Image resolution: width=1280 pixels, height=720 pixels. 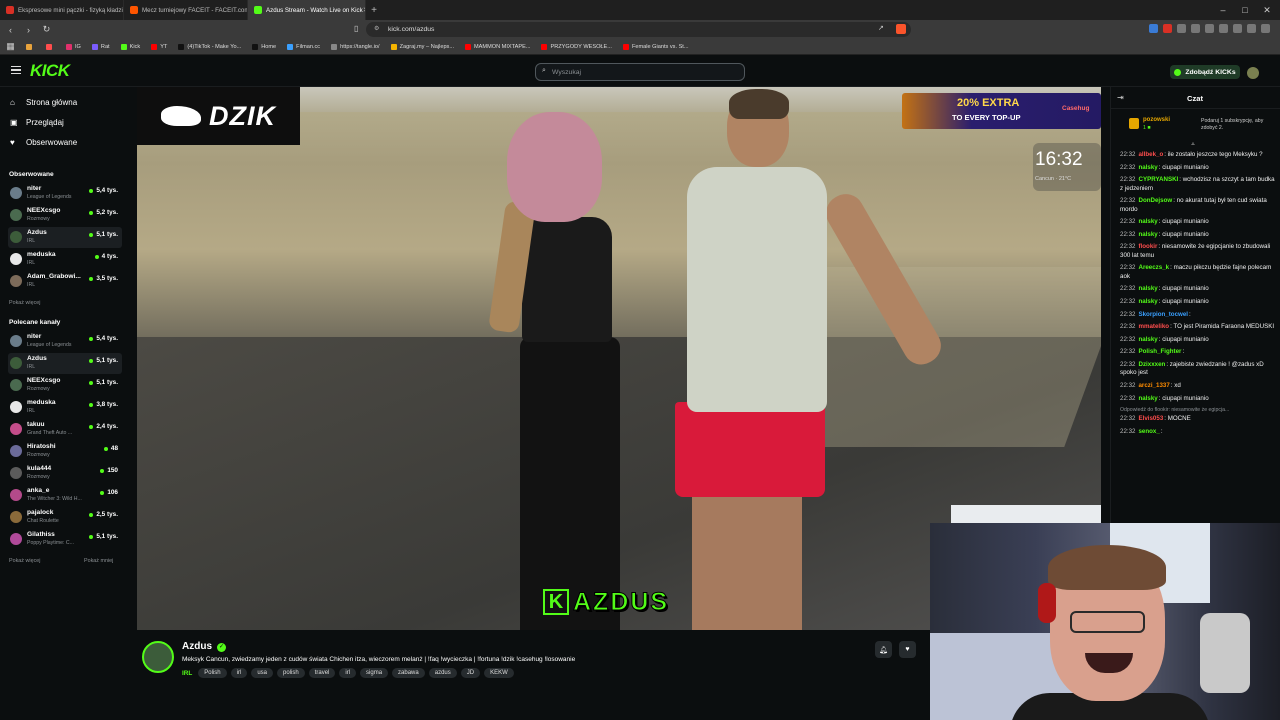 I want to click on notification-bell-icon: 🔔︎, so click(x=883, y=649).